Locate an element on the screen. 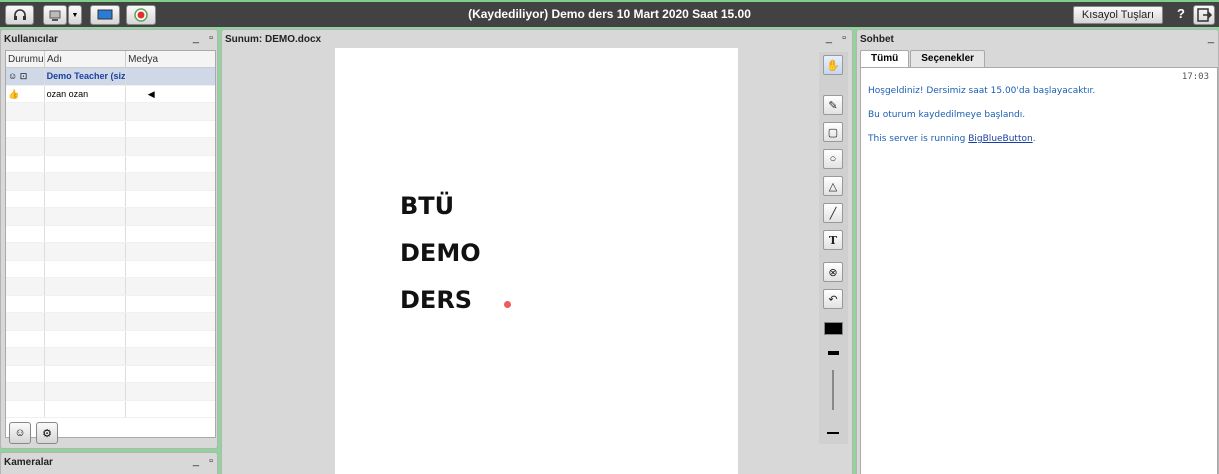 The height and width of the screenshot is (474, 1219). help-button: ? is located at coordinates (1181, 13).